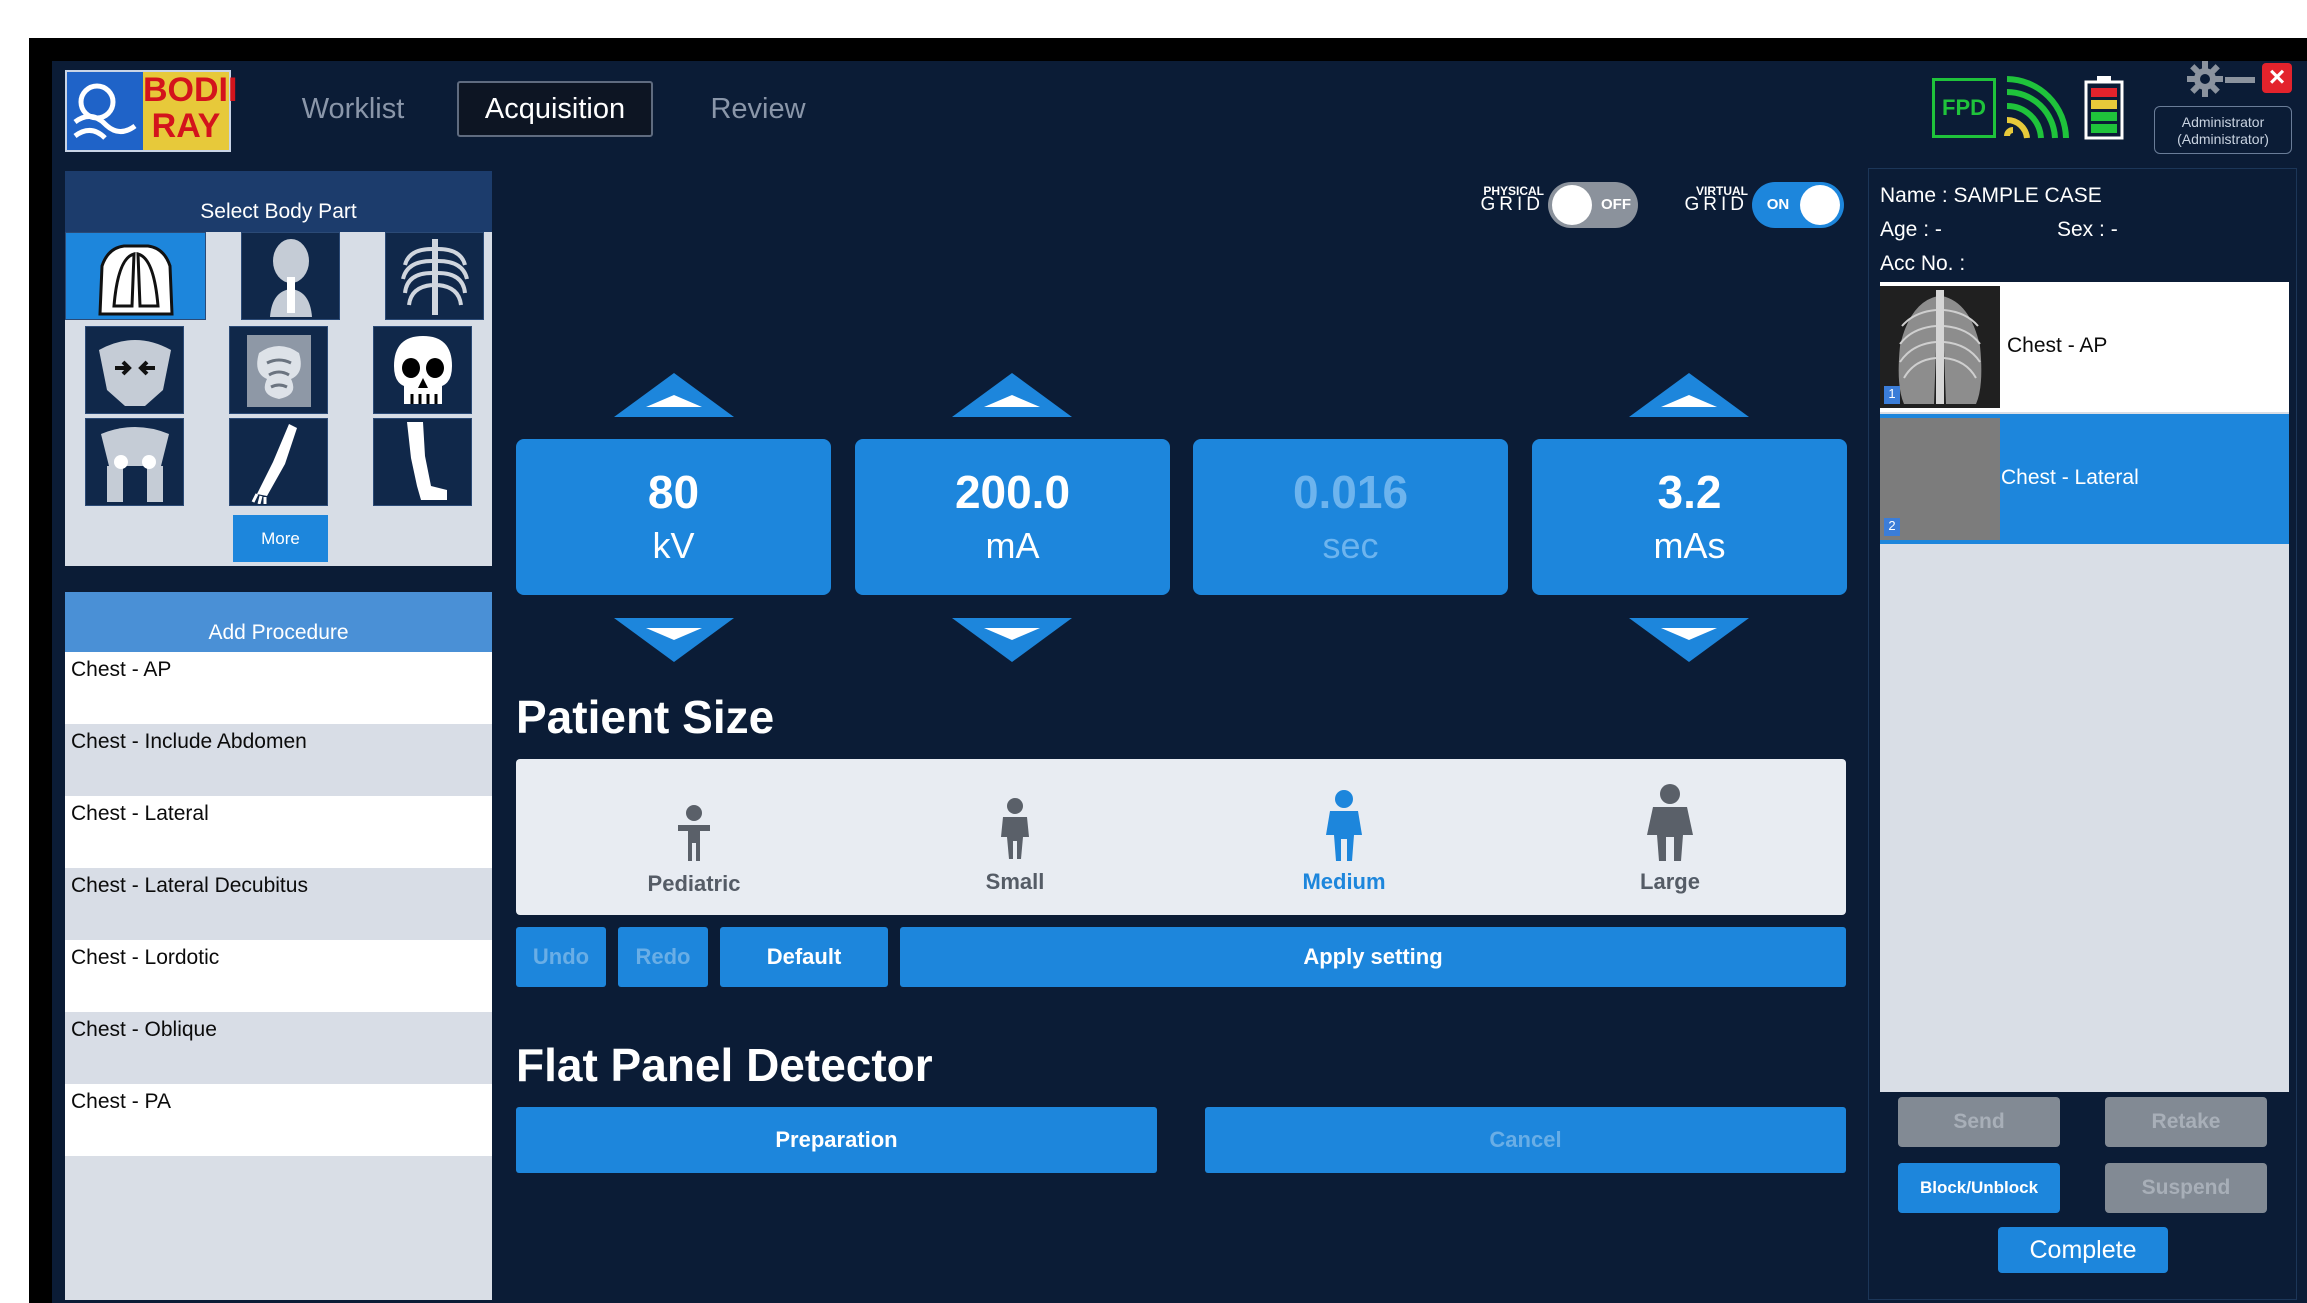 The image size is (2307, 1303). I want to click on block-unblock-button: Block/Unblock, so click(1979, 1188).